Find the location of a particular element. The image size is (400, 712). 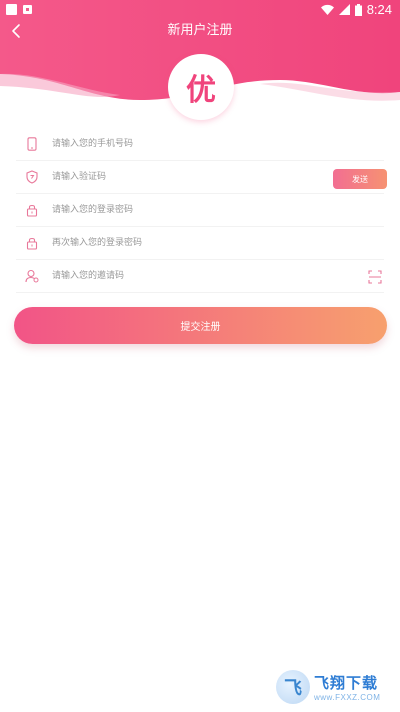

watermark-logo-char: 飞 is located at coordinates (293, 688).